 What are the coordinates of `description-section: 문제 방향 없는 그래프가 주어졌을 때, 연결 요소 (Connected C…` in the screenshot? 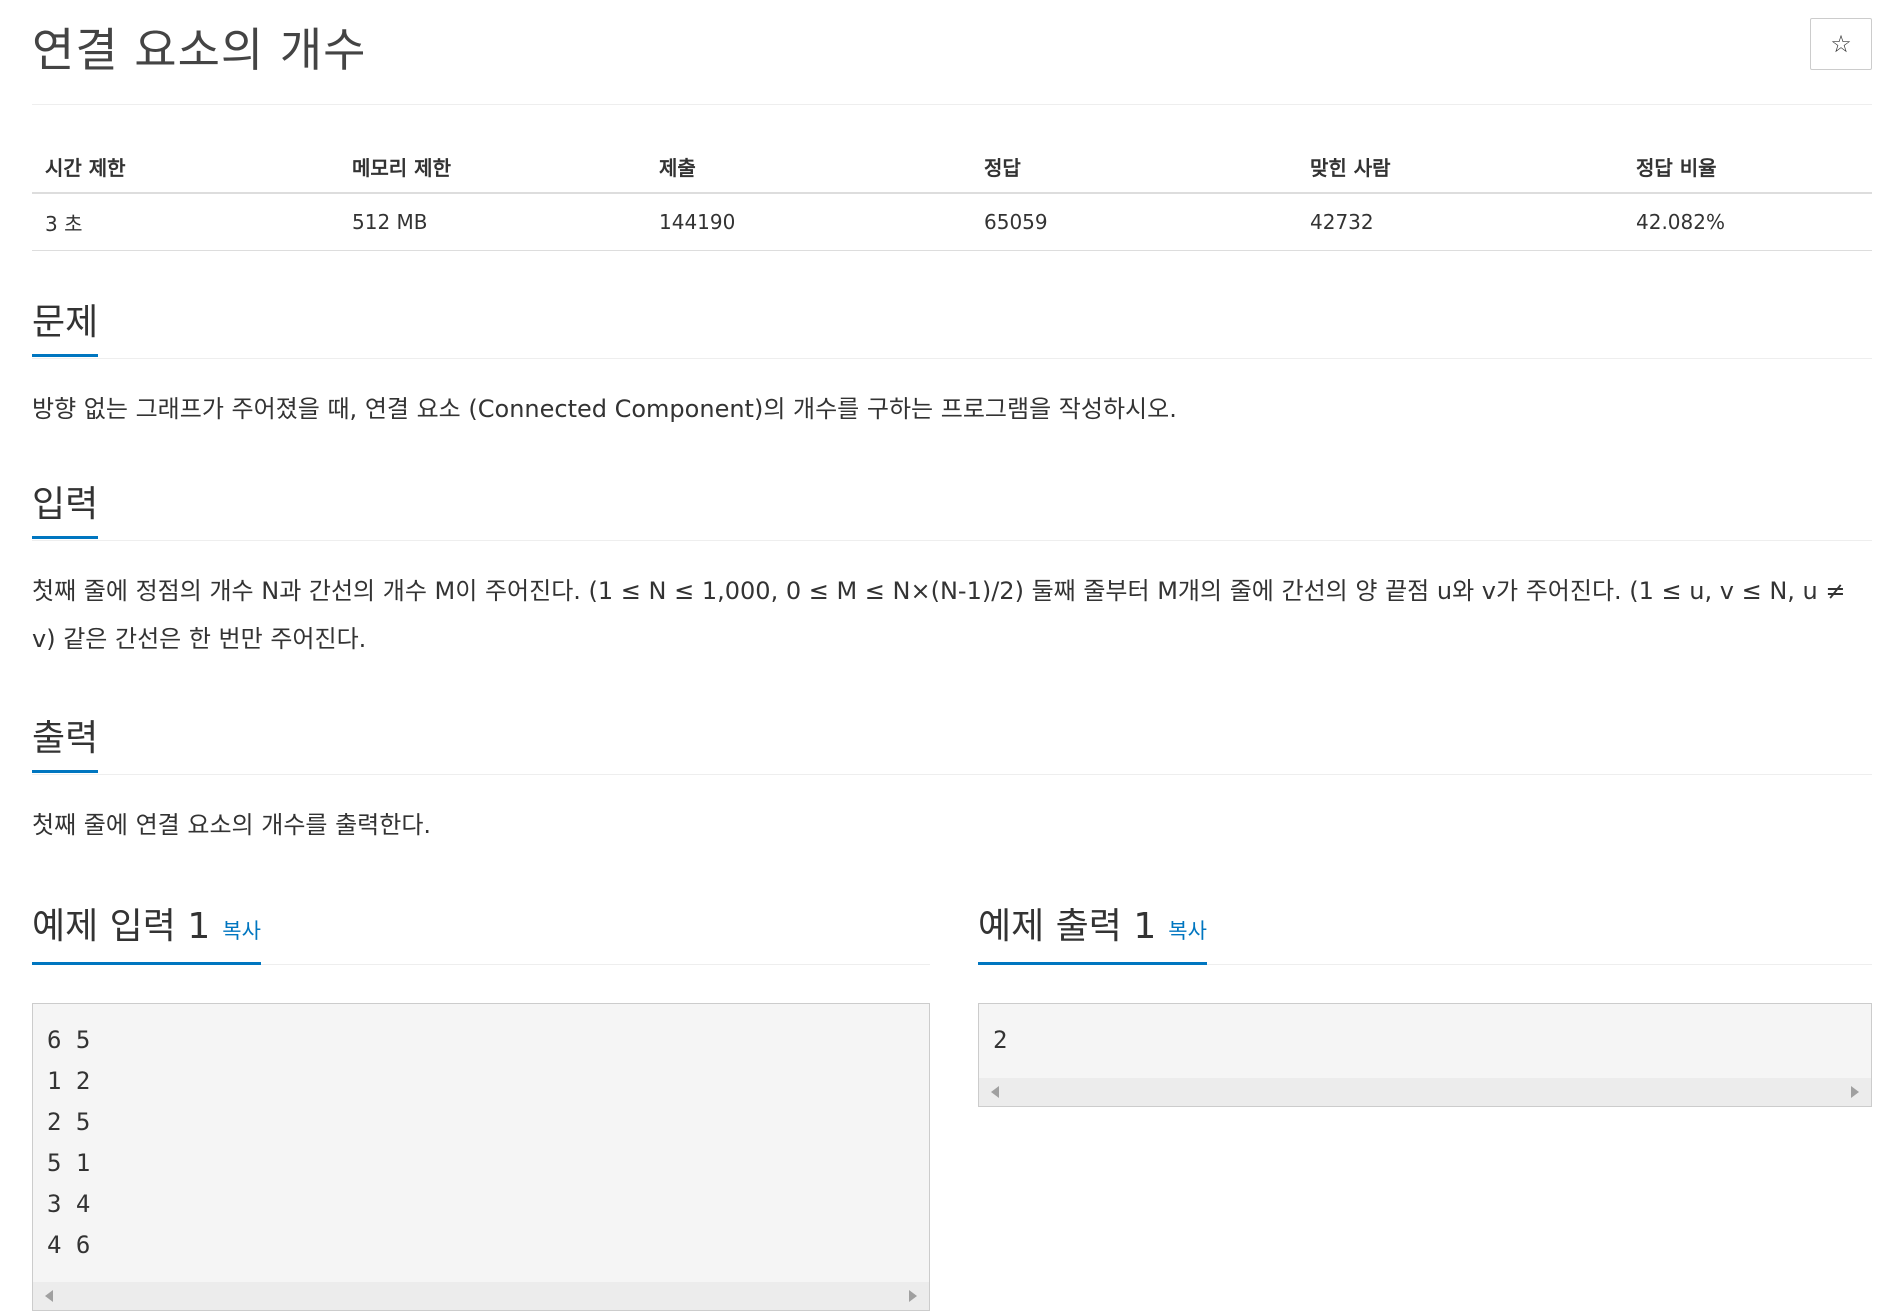 It's located at (952, 365).